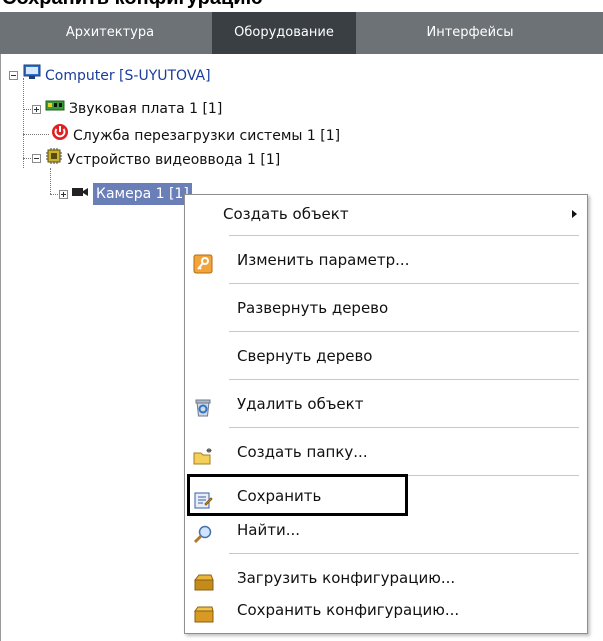 The image size is (603, 641). I want to click on collapse-video-toggle, so click(36, 158).